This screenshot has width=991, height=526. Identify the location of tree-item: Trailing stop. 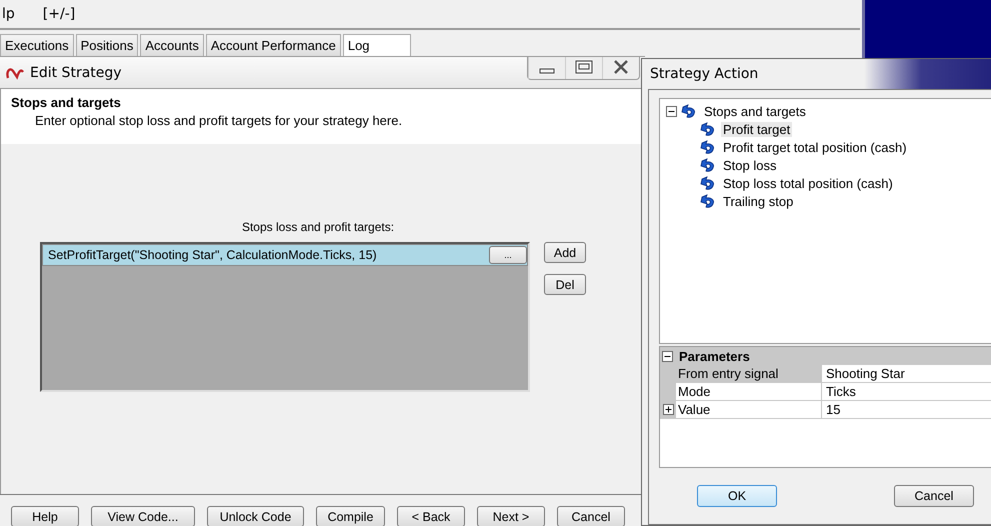
(758, 201).